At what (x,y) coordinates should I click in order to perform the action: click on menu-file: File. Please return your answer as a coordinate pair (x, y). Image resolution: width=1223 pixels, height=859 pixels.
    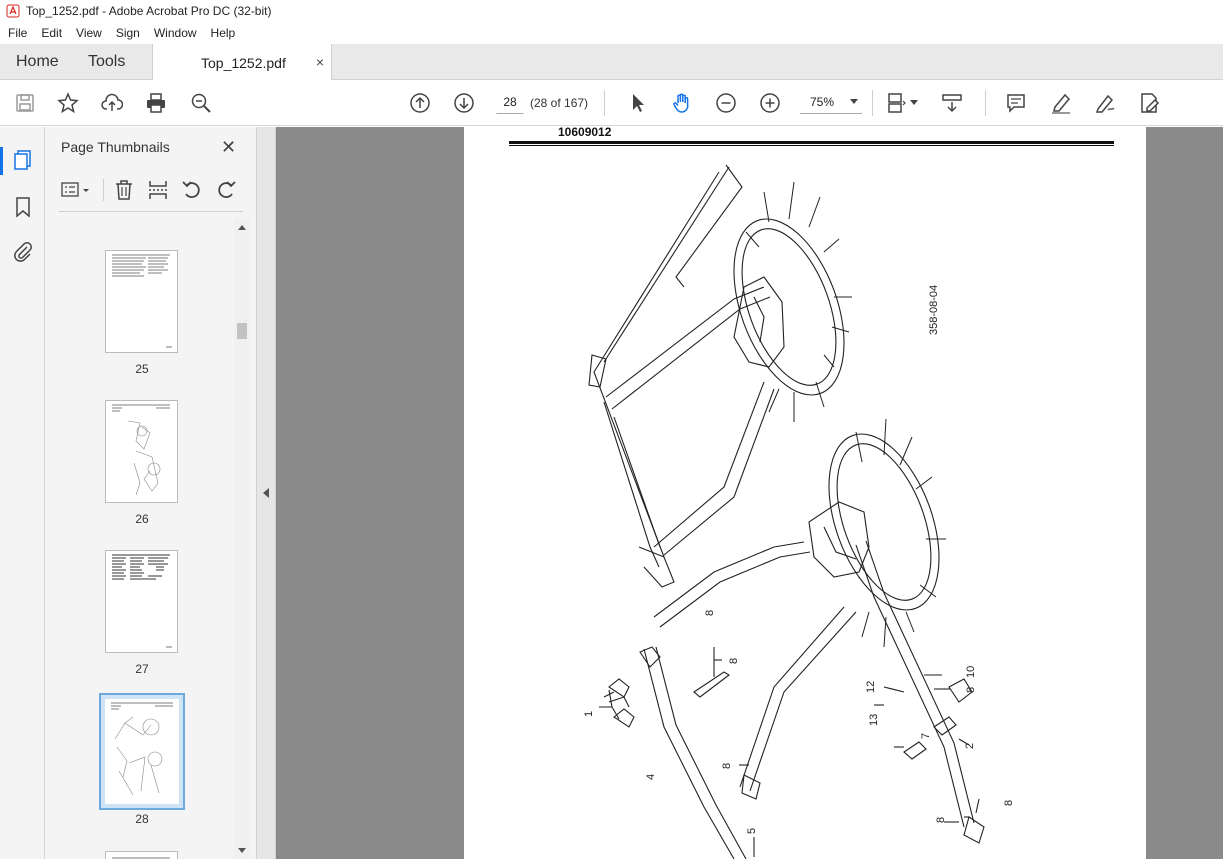
    Looking at the image, I should click on (17, 33).